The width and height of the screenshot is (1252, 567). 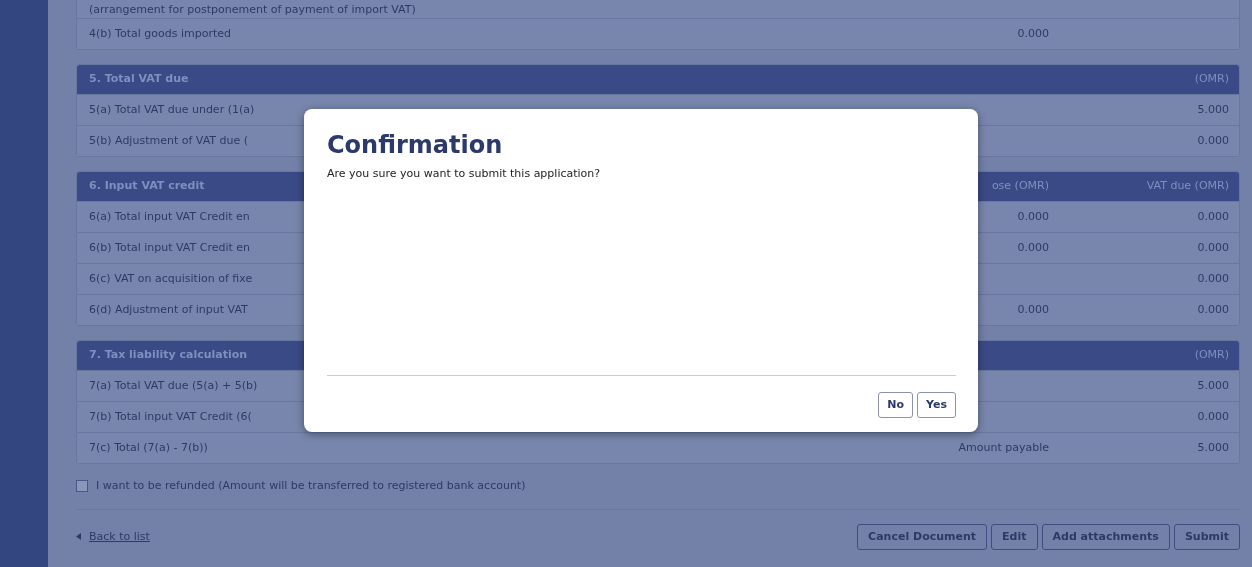 I want to click on row-label: 6(a) Total input VAT Credit en, so click(x=169, y=216).